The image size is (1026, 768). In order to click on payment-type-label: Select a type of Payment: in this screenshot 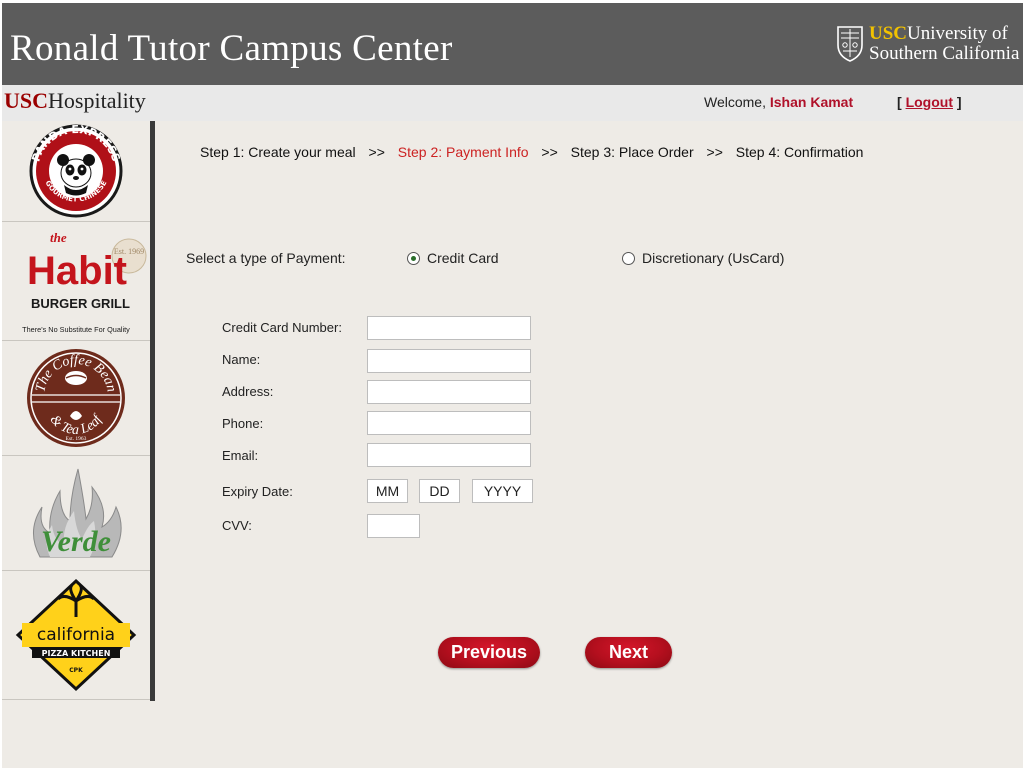, I will do `click(266, 258)`.